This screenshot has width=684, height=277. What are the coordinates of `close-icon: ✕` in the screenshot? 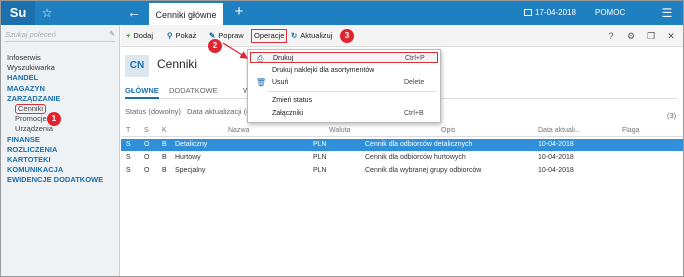 It's located at (671, 36).